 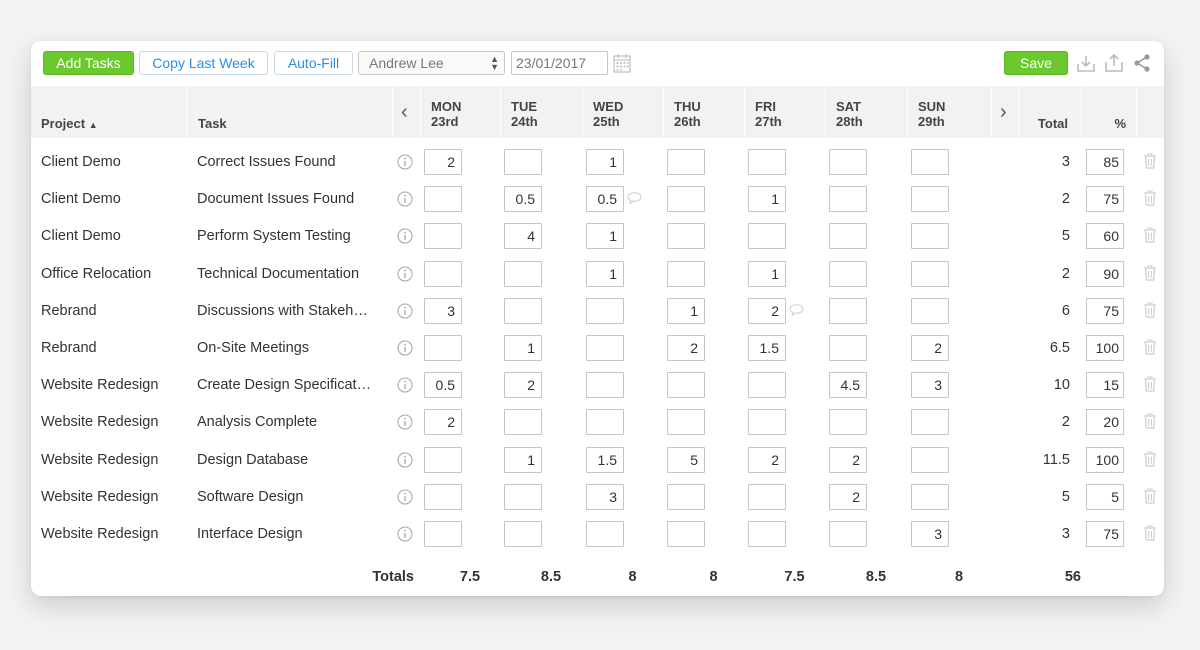 I want to click on percent-complete-input: 5, so click(x=1105, y=496).